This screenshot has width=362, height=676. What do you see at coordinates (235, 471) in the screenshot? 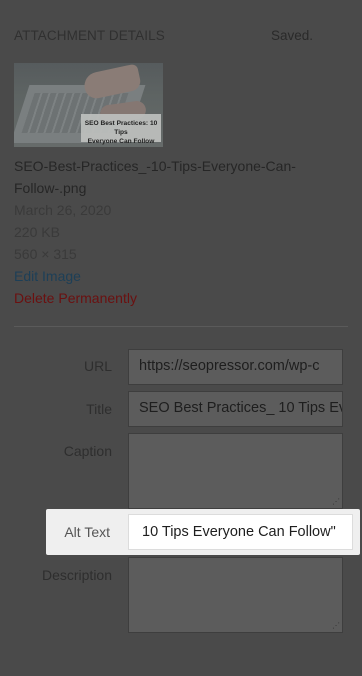
I see `caption-textarea: ⋰` at bounding box center [235, 471].